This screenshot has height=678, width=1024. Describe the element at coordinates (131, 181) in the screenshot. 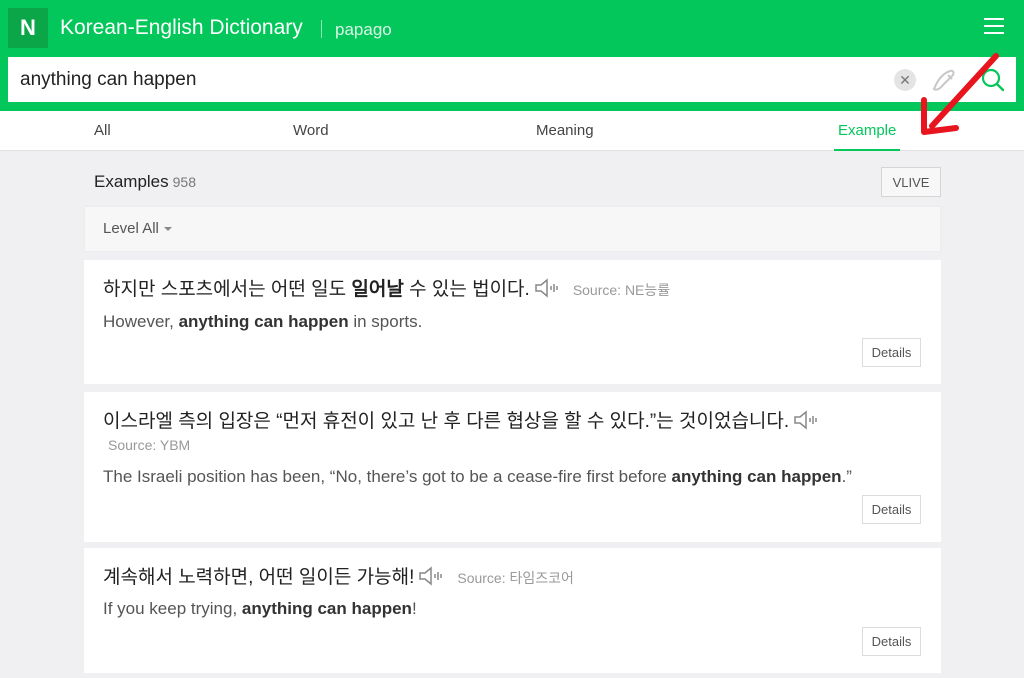

I see `examples-title: Examples` at that location.